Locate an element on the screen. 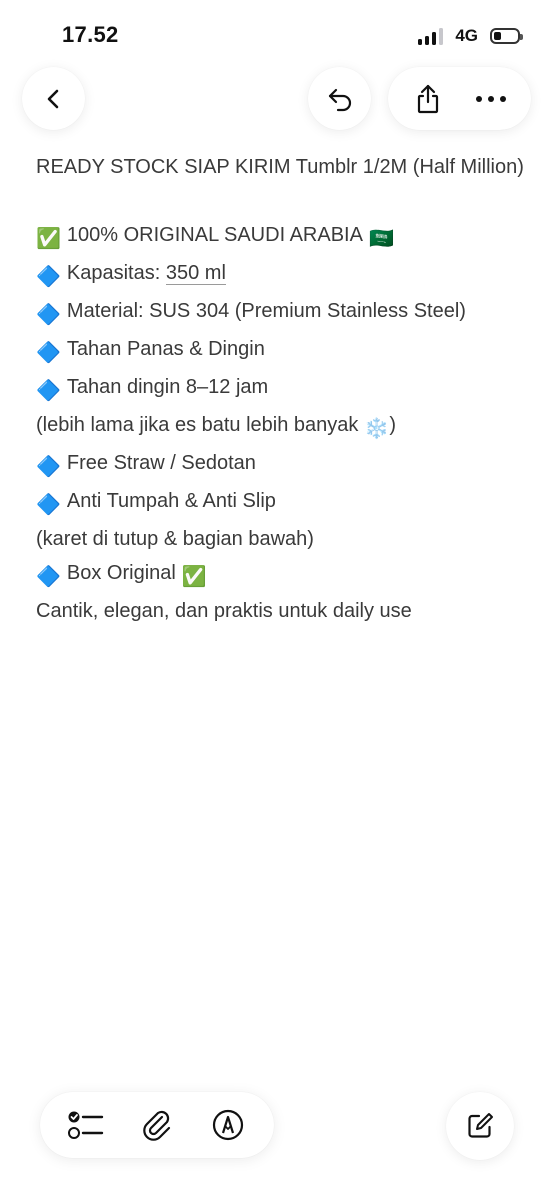 Image resolution: width=554 pixels, height=1200 pixels. chevron-left-icon is located at coordinates (52, 98).